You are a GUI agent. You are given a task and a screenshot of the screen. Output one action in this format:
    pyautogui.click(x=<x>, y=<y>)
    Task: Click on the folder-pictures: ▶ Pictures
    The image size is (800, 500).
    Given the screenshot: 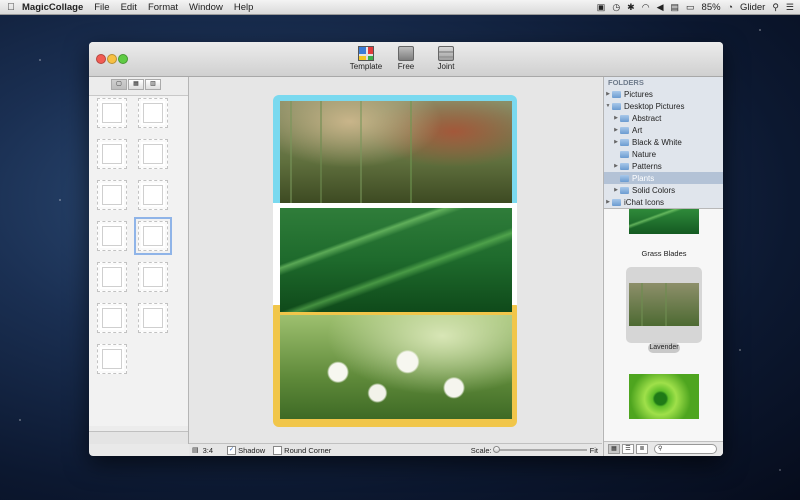 What is the action you would take?
    pyautogui.click(x=663, y=94)
    